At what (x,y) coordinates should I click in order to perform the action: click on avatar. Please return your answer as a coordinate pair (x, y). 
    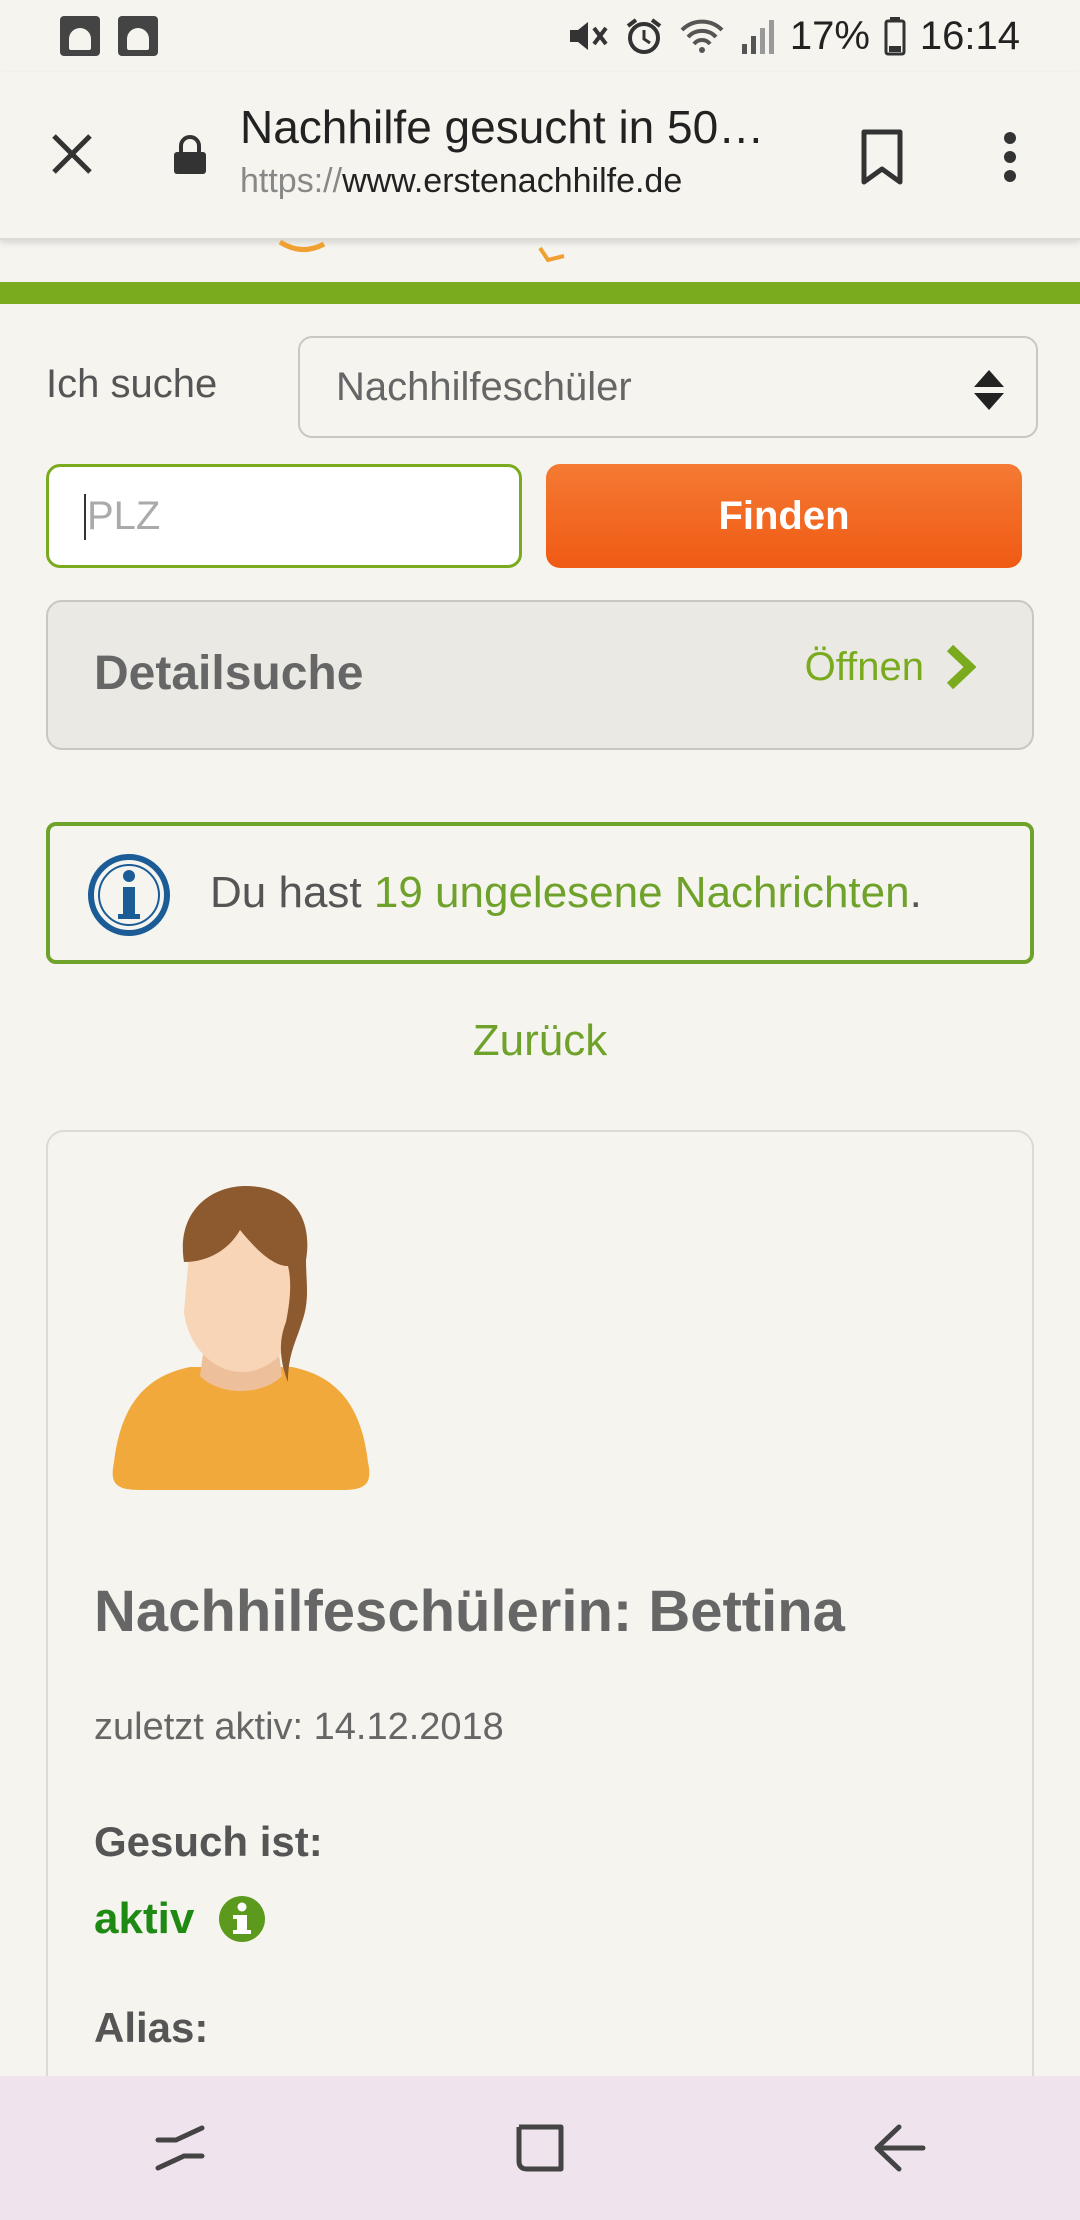
    Looking at the image, I should click on (241, 1338).